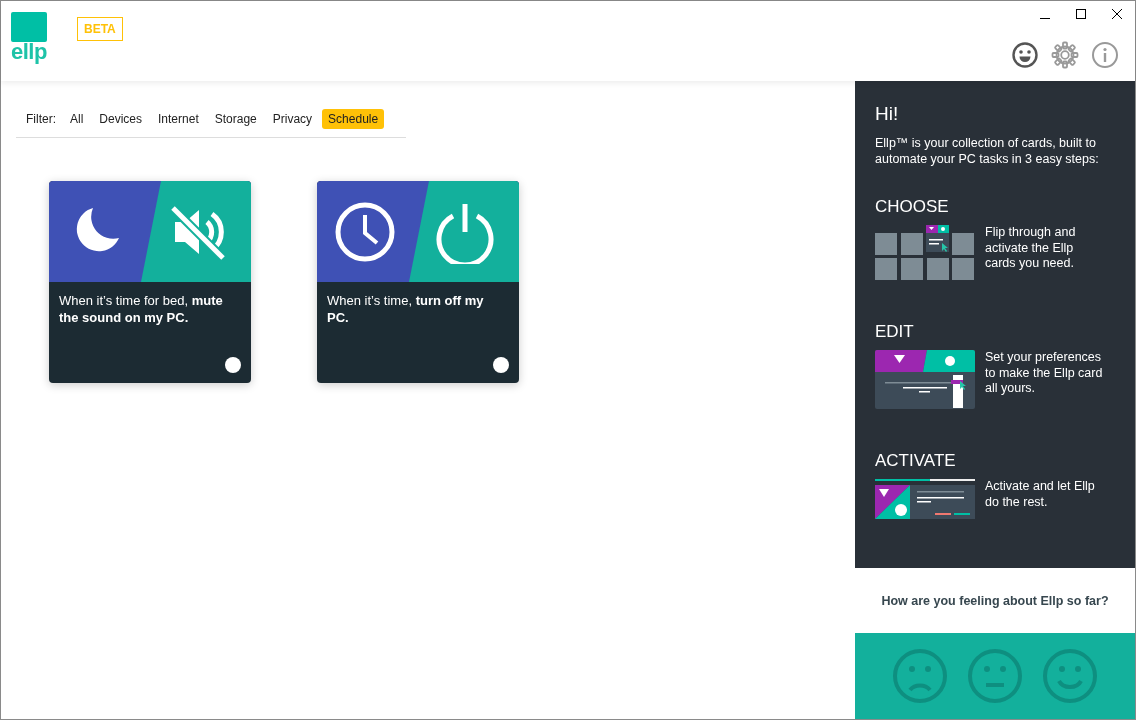 This screenshot has width=1136, height=720. Describe the element at coordinates (995, 600) in the screenshot. I see `feedback-question: How are you feeling about Ellp so far?` at that location.